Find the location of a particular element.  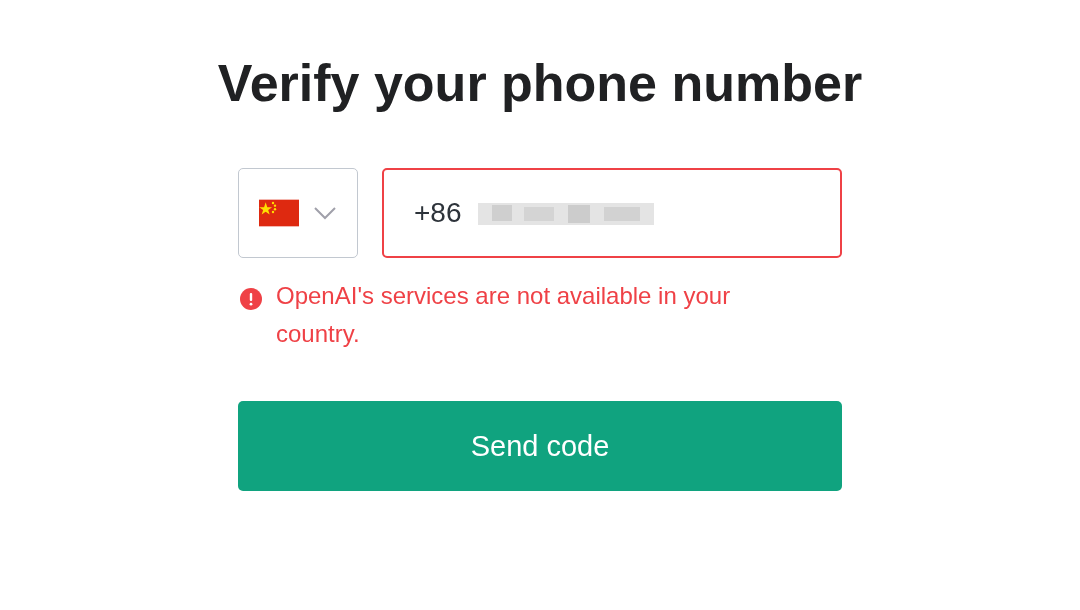

flag-icon is located at coordinates (279, 213).